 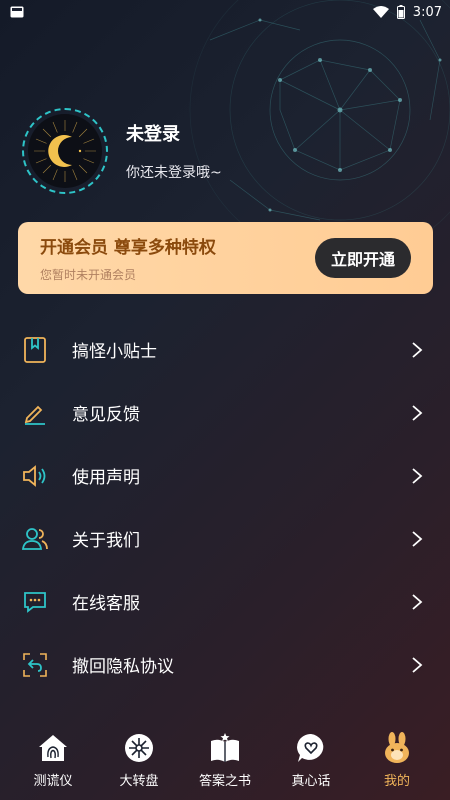 I want to click on profile-header: 未登录 你还未登录哦~, so click(x=122, y=151).